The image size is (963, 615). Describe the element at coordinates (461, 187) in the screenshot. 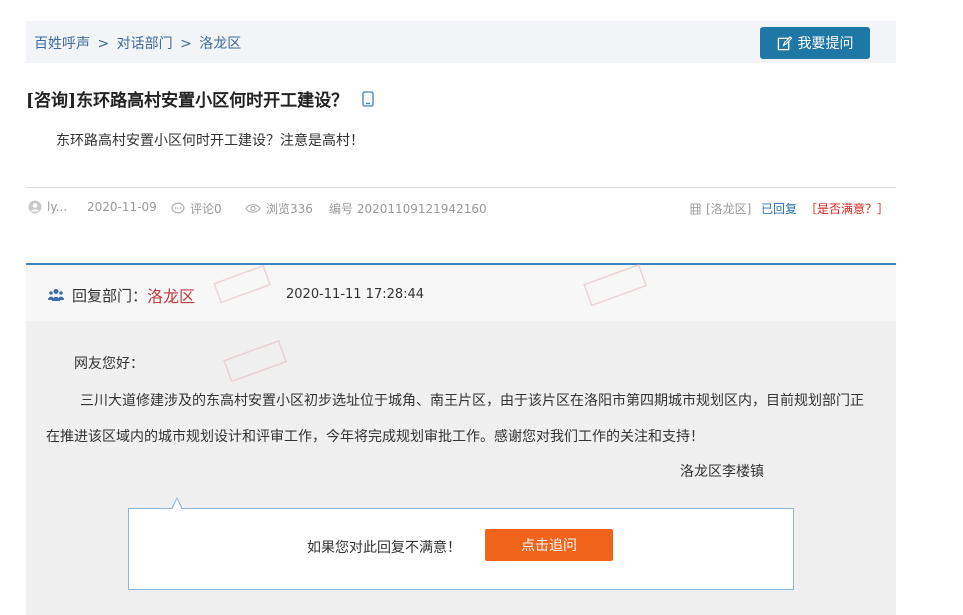

I see `divider` at that location.